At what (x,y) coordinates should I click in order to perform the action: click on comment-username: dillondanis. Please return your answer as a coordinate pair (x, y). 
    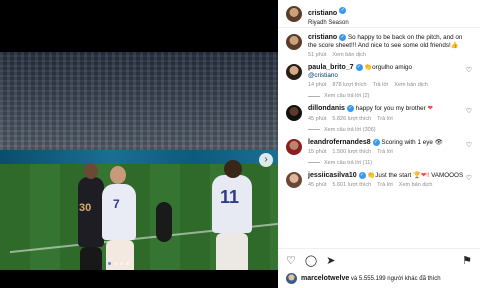
    Looking at the image, I should click on (326, 109).